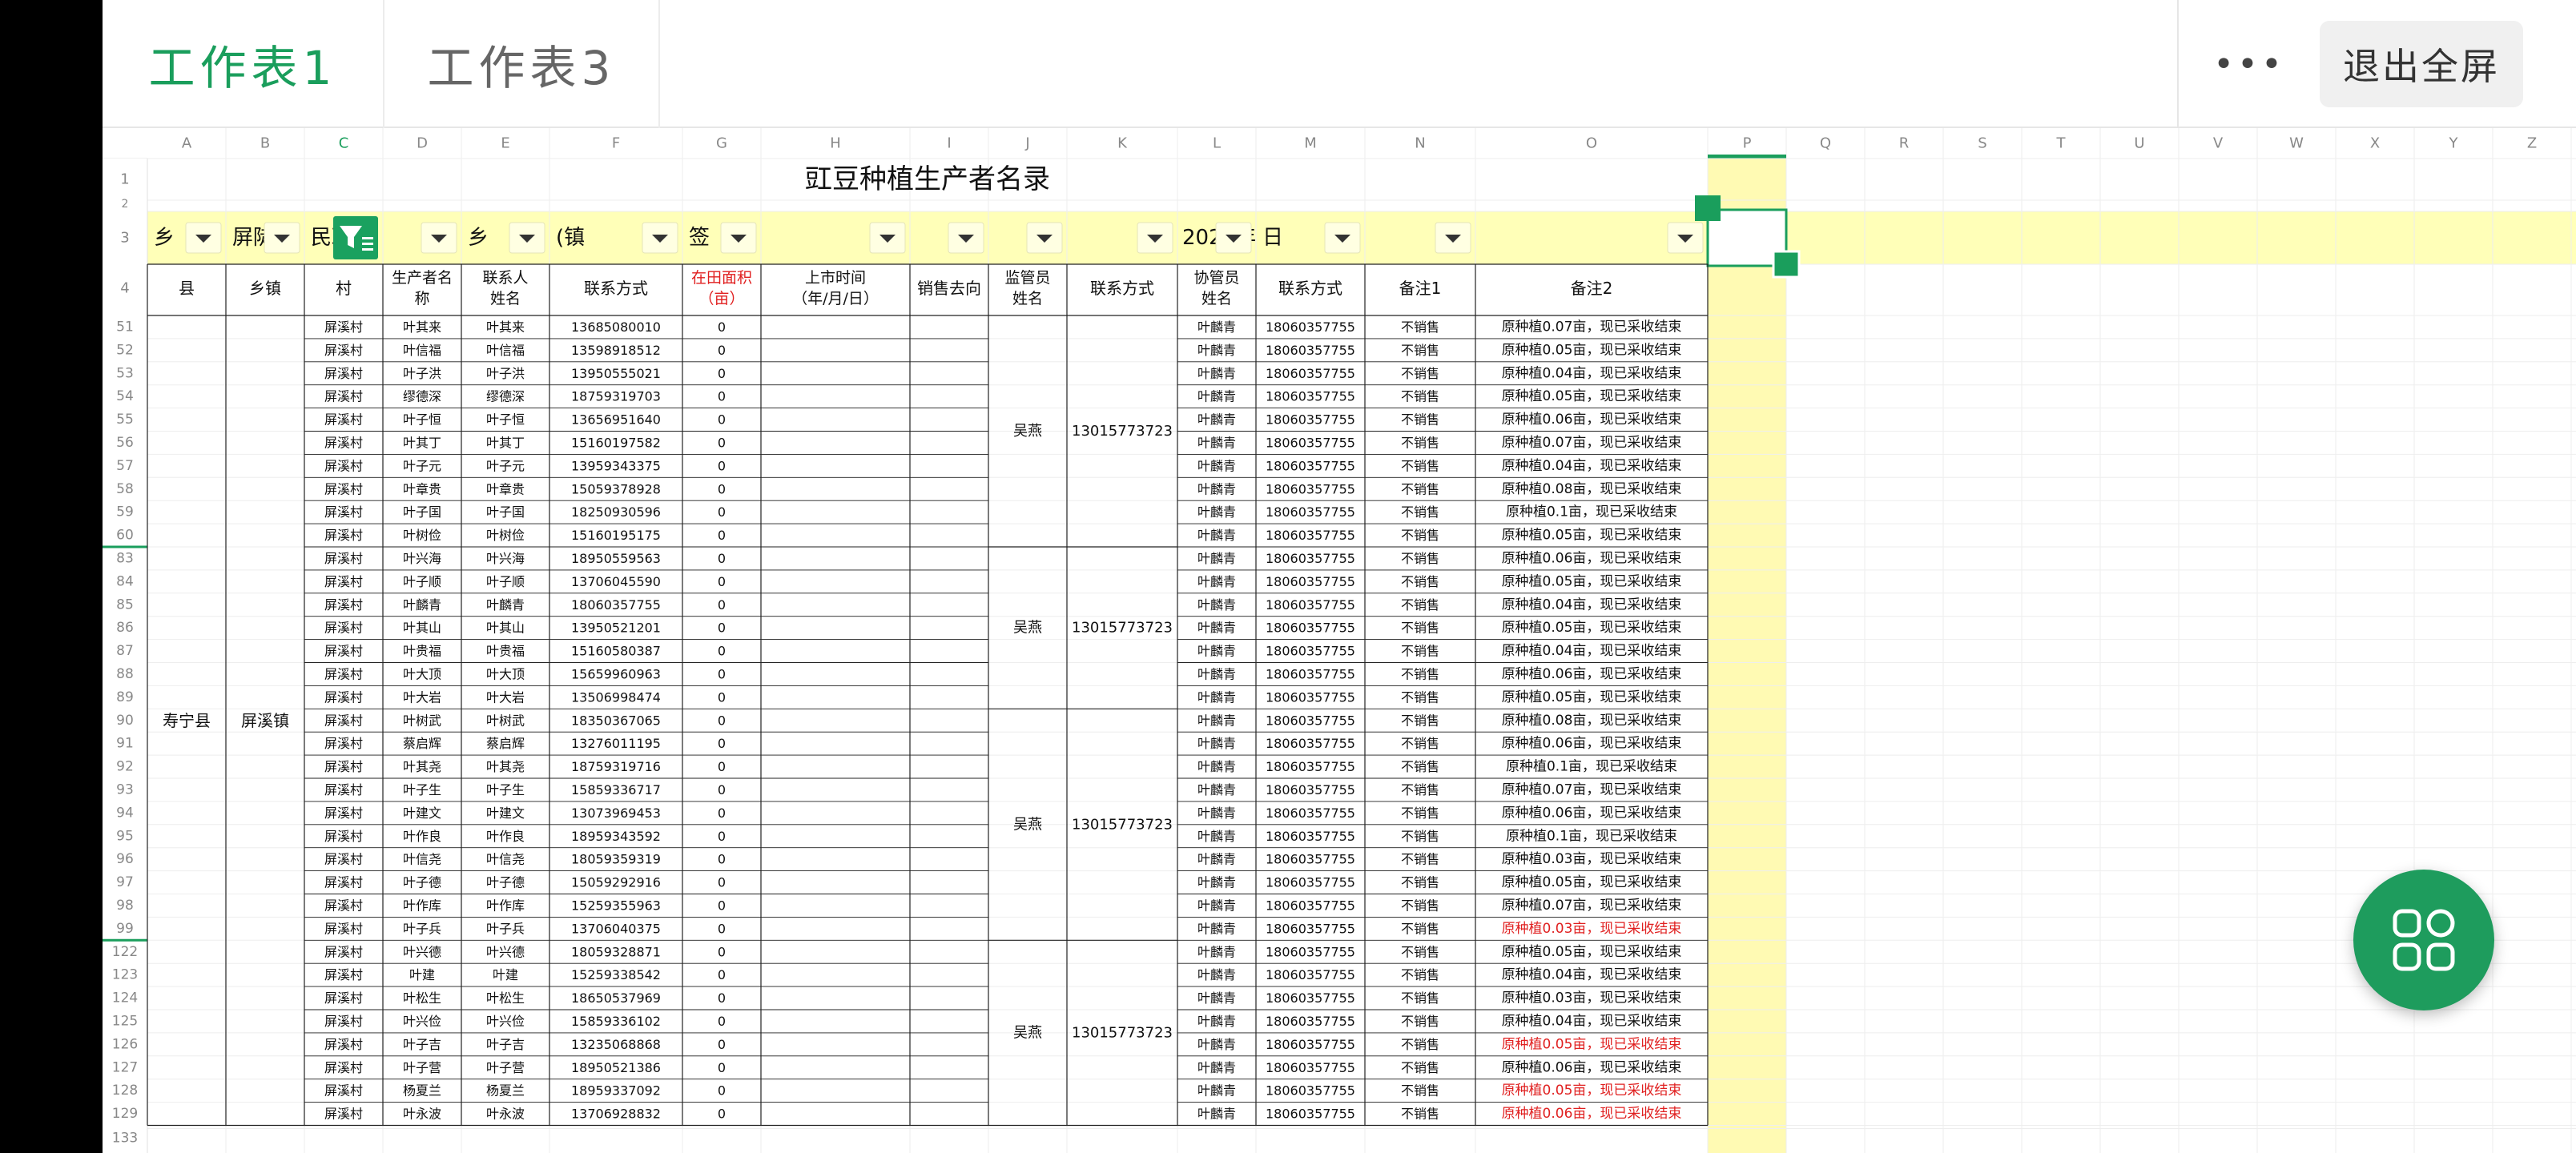 The height and width of the screenshot is (1153, 2576). Describe the element at coordinates (616, 581) in the screenshot. I see `cell-phone: 13706045590` at that location.